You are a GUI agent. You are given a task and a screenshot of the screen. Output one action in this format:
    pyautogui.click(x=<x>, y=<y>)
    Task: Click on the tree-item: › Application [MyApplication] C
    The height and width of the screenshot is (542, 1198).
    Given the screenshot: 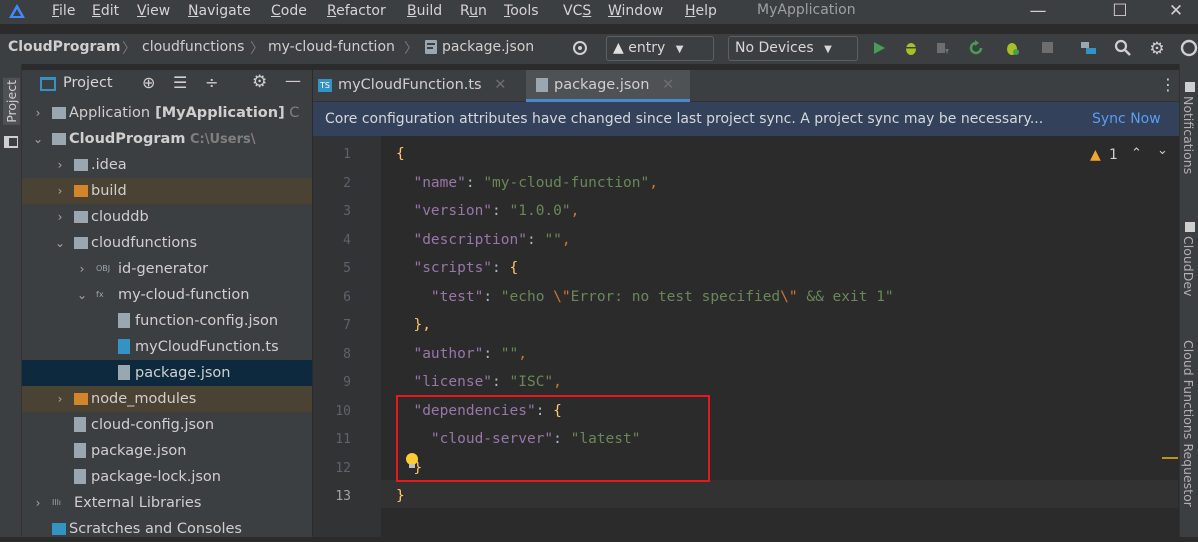 What is the action you would take?
    pyautogui.click(x=167, y=113)
    